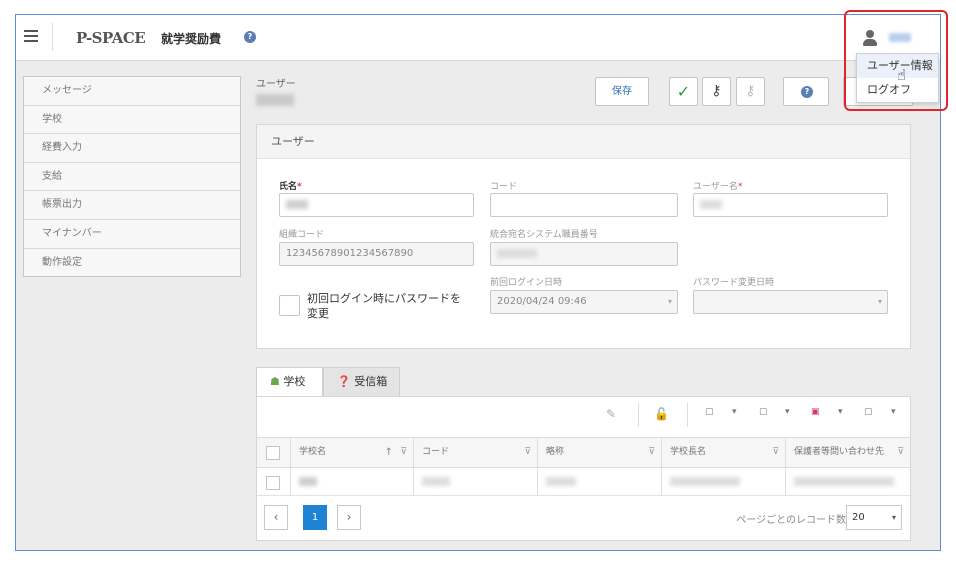 Image resolution: width=956 pixels, height=566 pixels. I want to click on edit-icon: ✎, so click(611, 414).